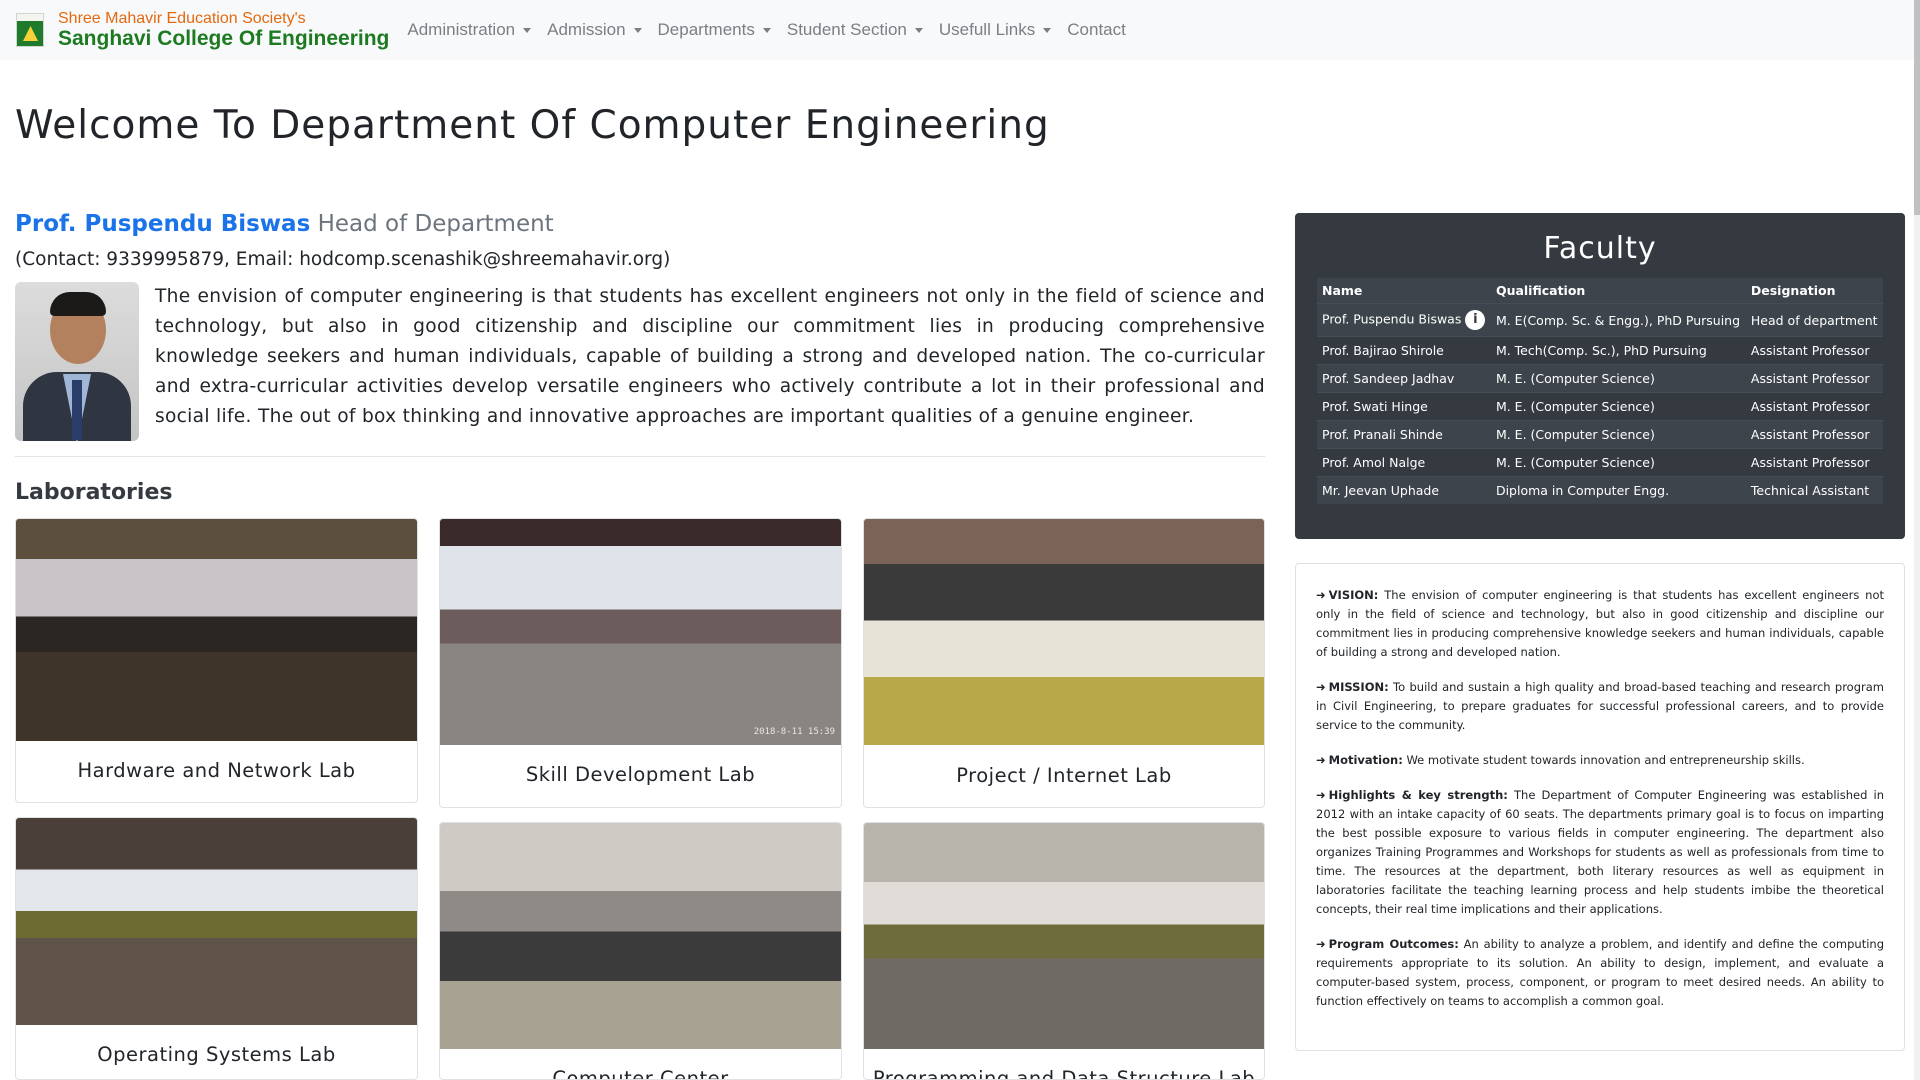 The height and width of the screenshot is (1080, 1920). I want to click on lab-card-project-internet: Project / Internet Lab, so click(1064, 663).